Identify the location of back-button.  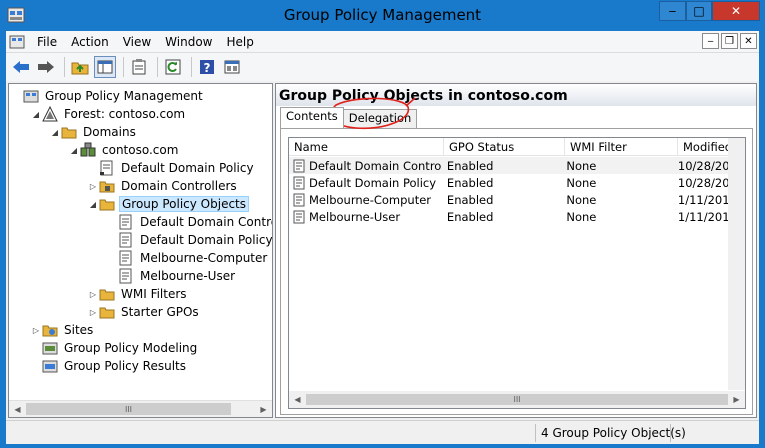
(21, 67).